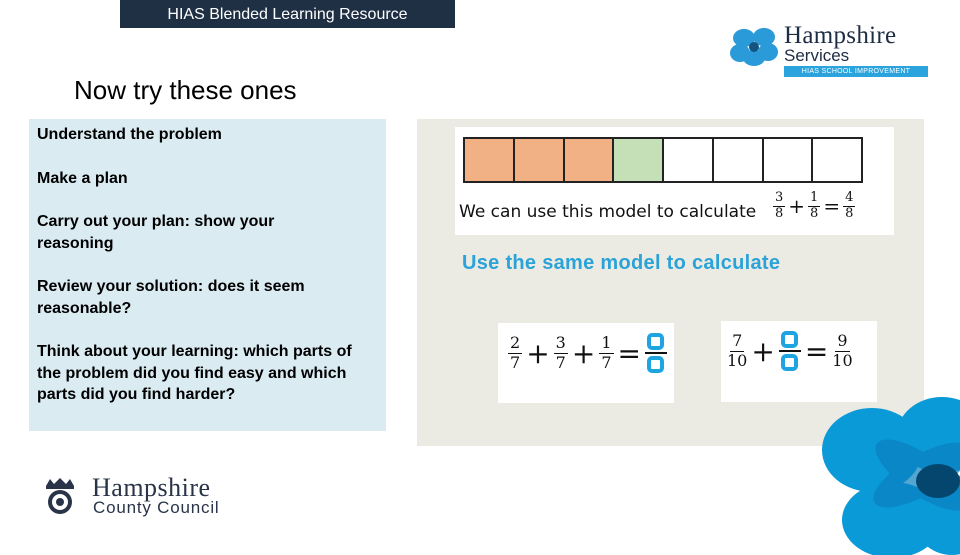 This screenshot has width=960, height=555. I want to click on numerator: 7, so click(737, 341).